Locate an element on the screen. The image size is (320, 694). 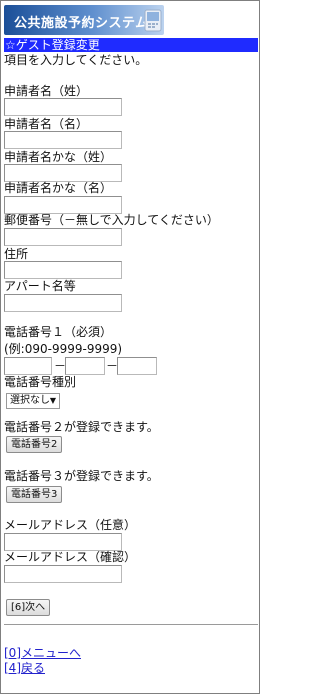
instruction-text: 項目を入力してください。 is located at coordinates (76, 60).